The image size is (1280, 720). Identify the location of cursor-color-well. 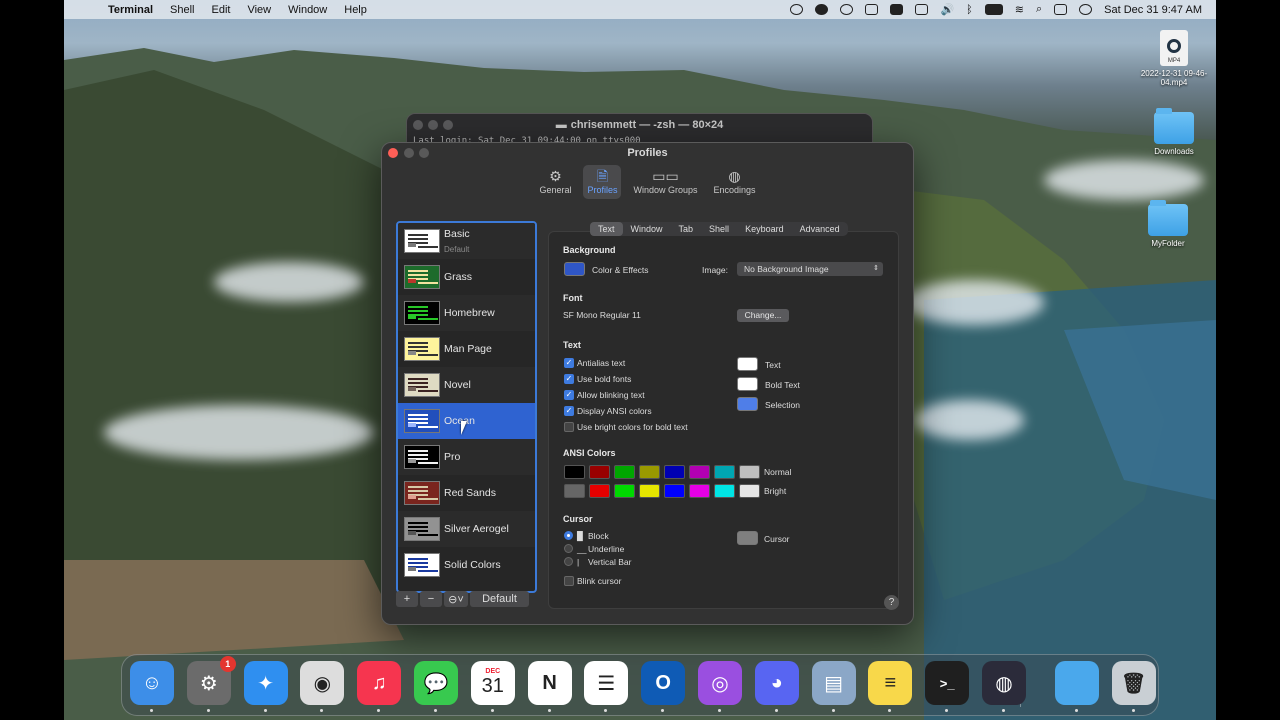
(747, 538).